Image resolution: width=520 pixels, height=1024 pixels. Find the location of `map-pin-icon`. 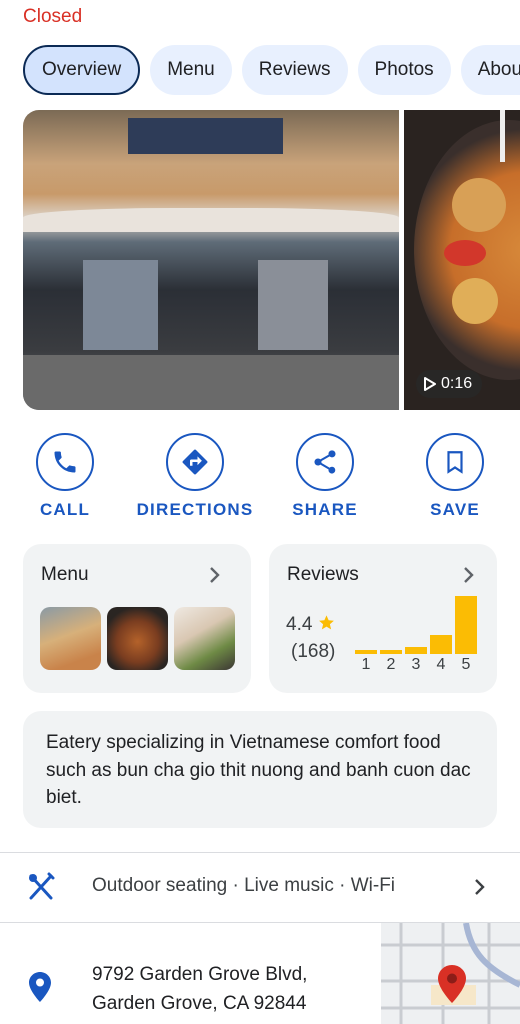

map-pin-icon is located at coordinates (452, 984).